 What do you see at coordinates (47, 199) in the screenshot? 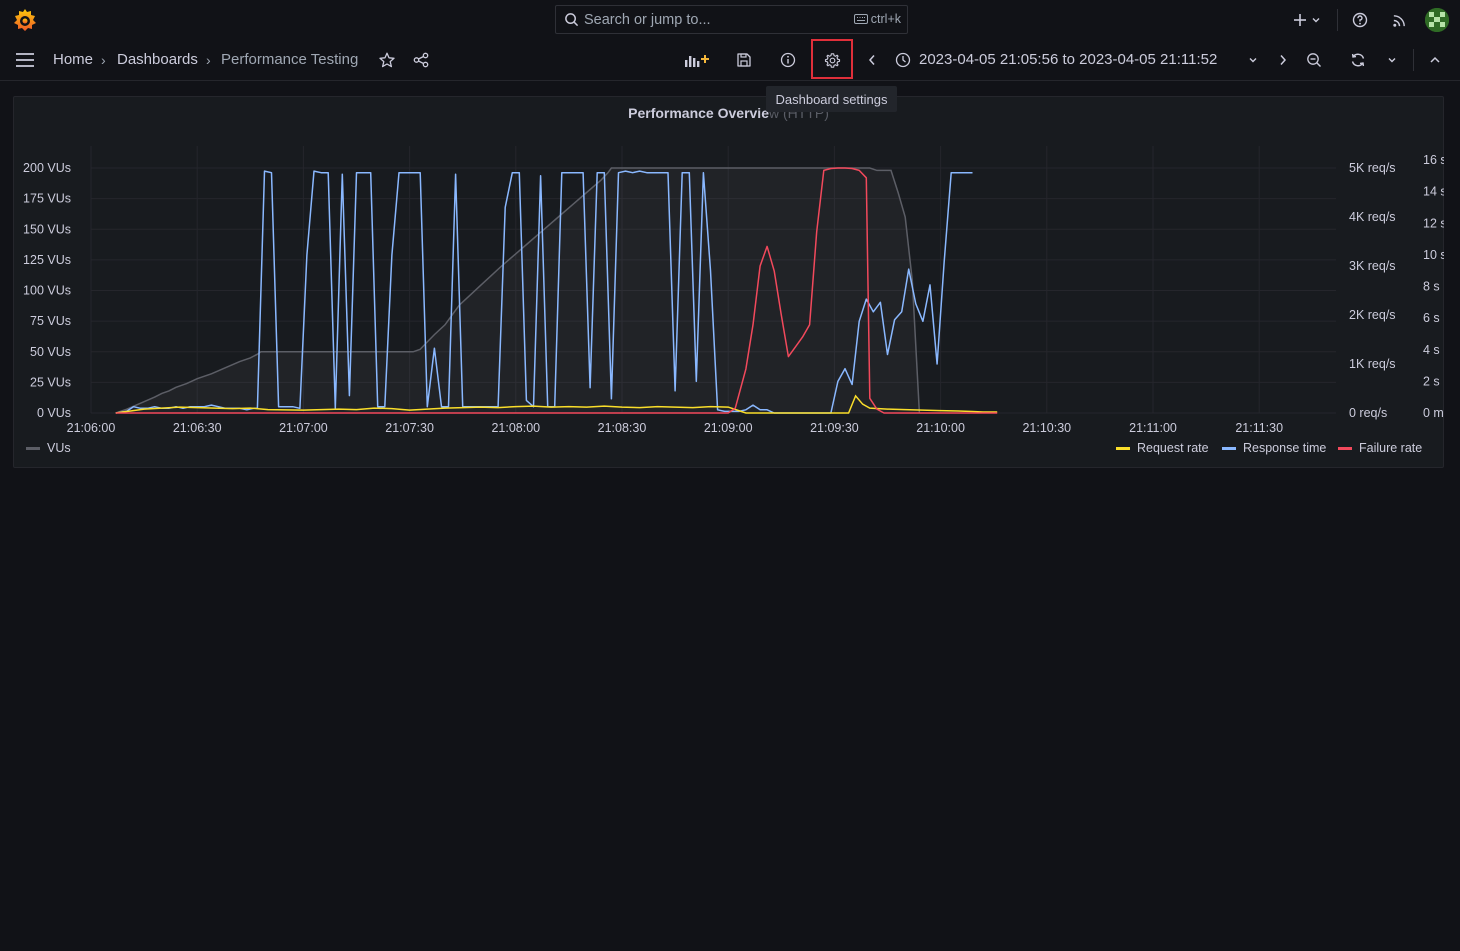
I see `y-left-tick-label: 175 VUs` at bounding box center [47, 199].